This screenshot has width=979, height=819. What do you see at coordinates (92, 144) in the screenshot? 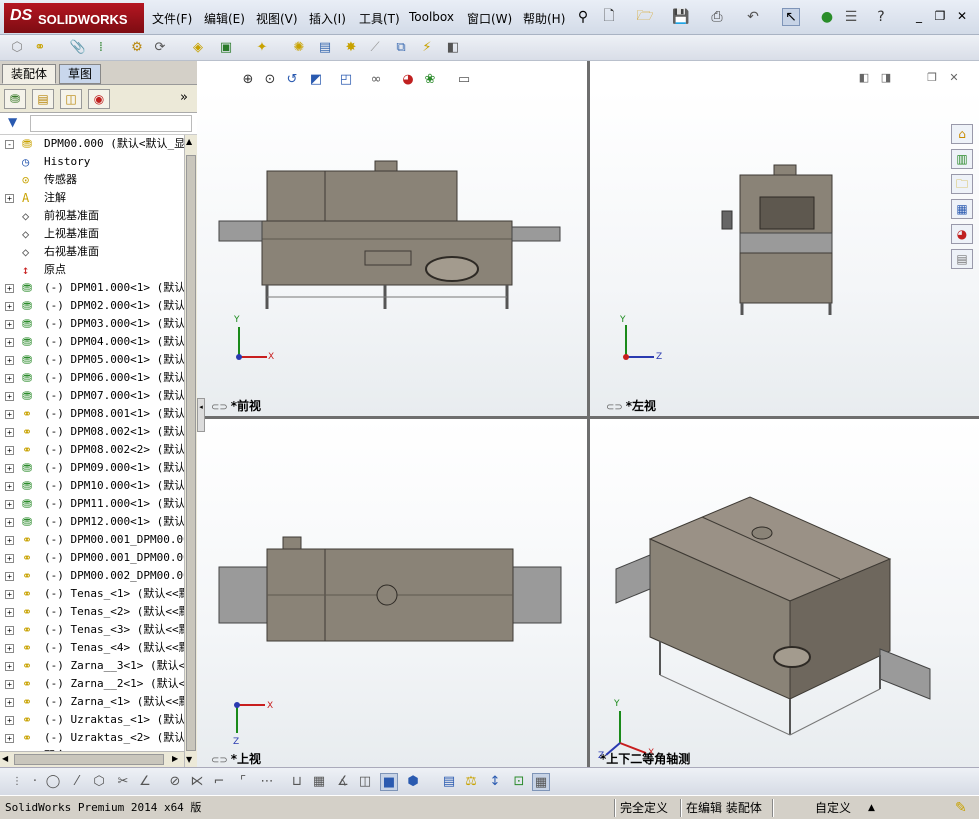
I see `tree-item: - ⛃ DPM00.000 (默认<默认_显示` at bounding box center [92, 144].